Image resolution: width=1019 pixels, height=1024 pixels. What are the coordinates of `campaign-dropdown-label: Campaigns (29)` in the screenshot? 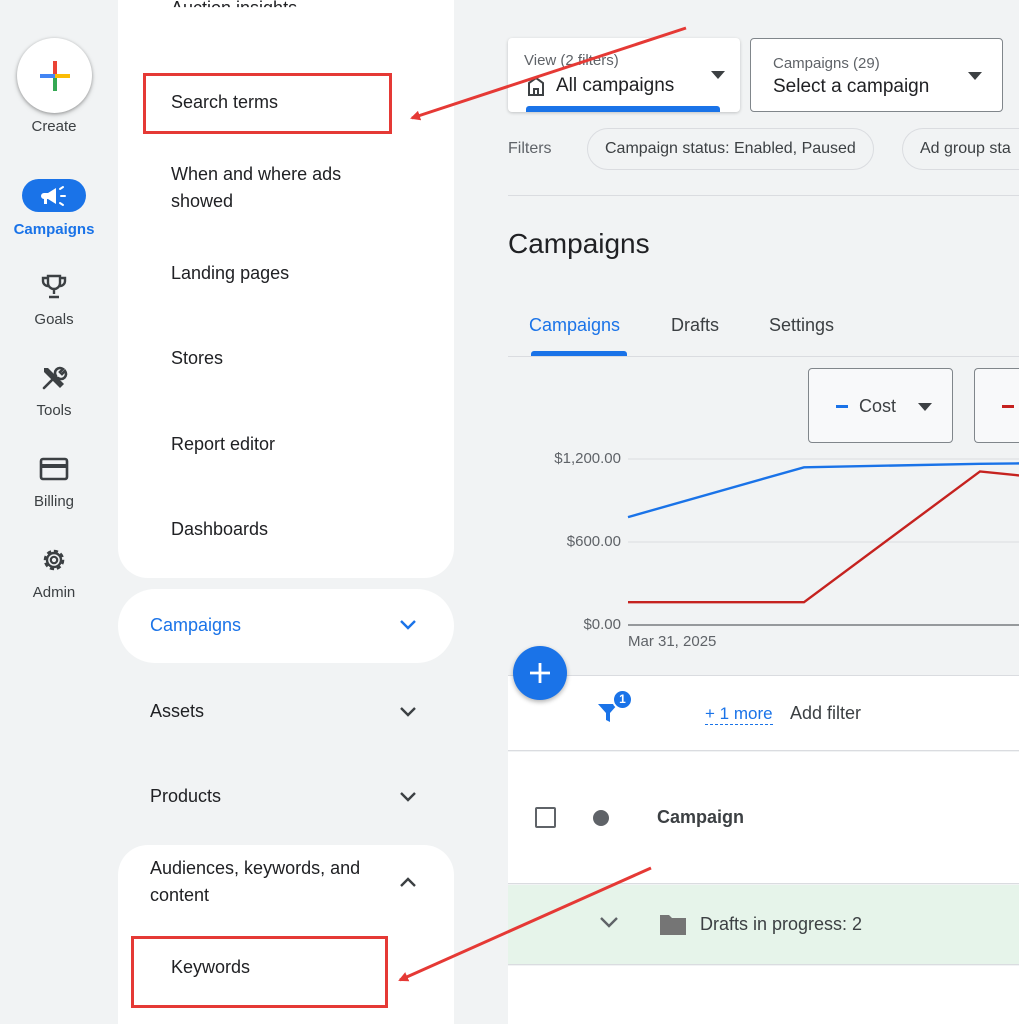 It's located at (826, 63).